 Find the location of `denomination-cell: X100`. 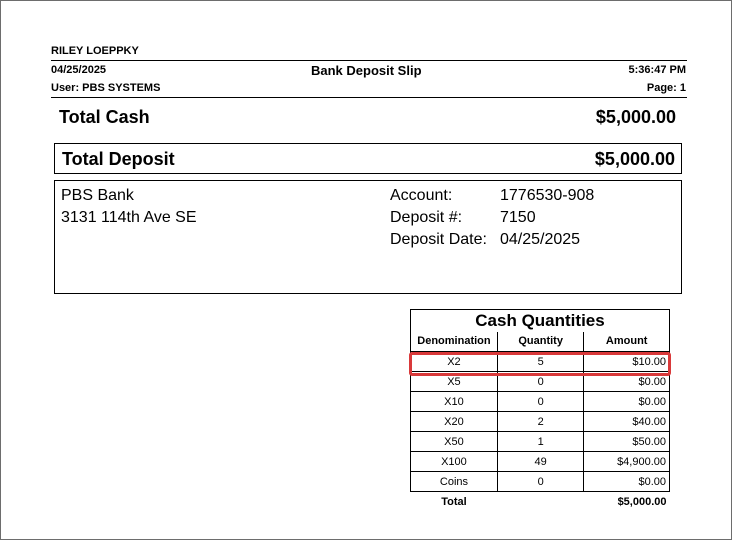

denomination-cell: X100 is located at coordinates (454, 461).